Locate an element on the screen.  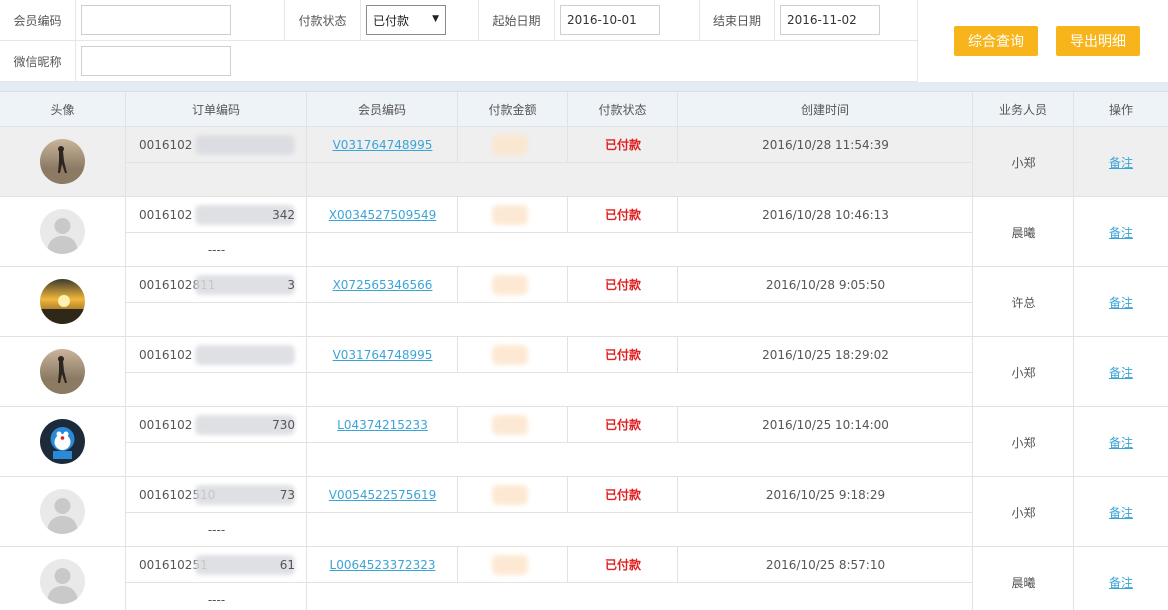
table-header: 头像 订单编码 会员编码 付款金额 付款状态 创建时间 业务人员 操作 is located at coordinates (584, 109).